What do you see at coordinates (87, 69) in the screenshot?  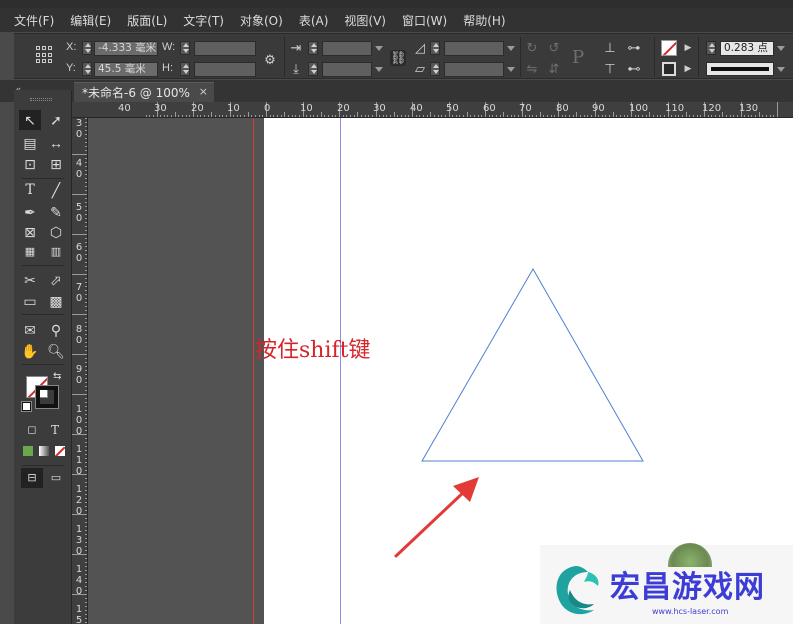 I see `y-stepper` at bounding box center [87, 69].